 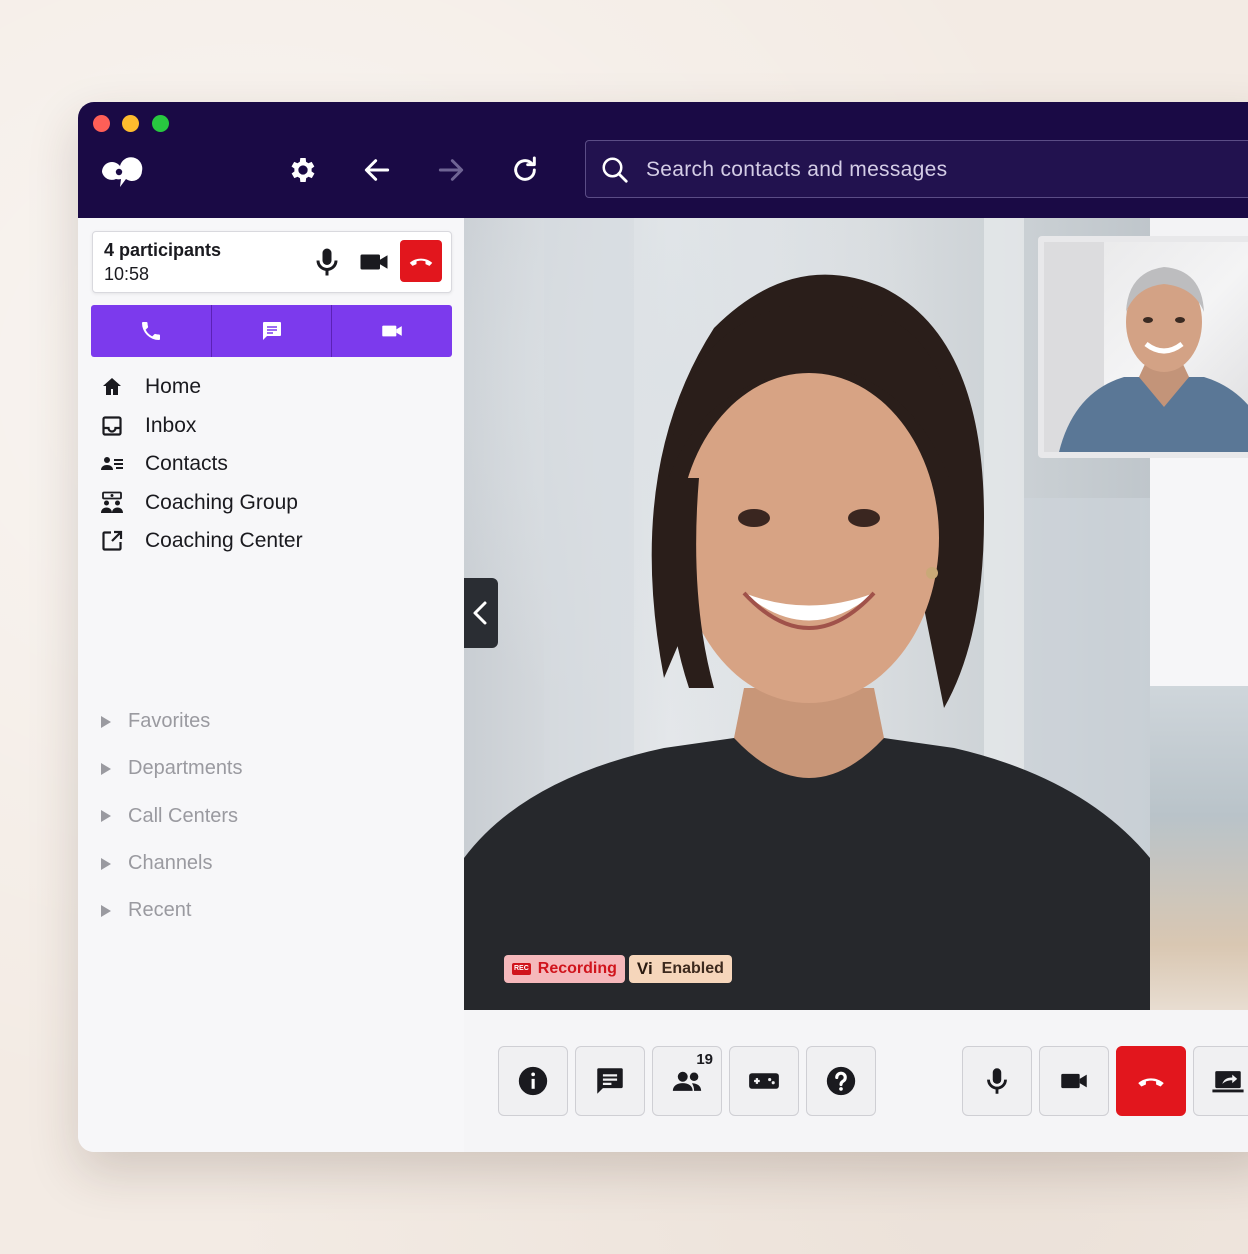 I want to click on new-call-button, so click(x=151, y=331).